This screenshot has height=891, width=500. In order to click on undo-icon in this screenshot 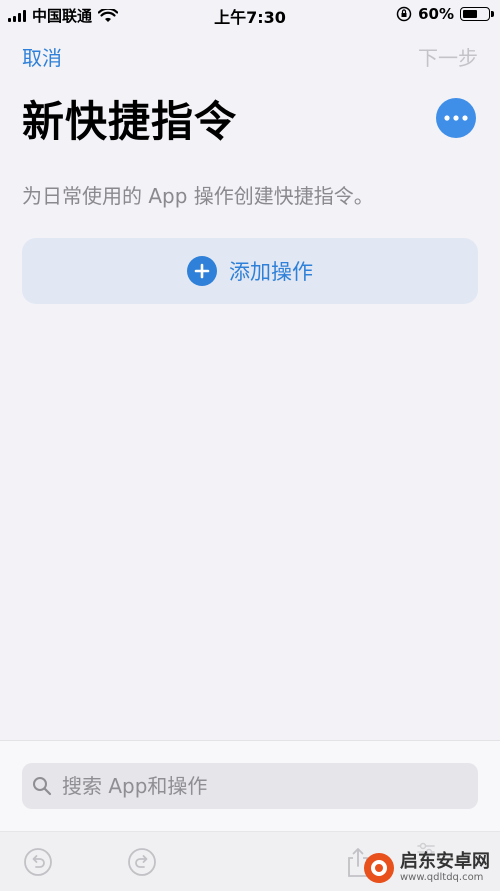, I will do `click(38, 862)`.